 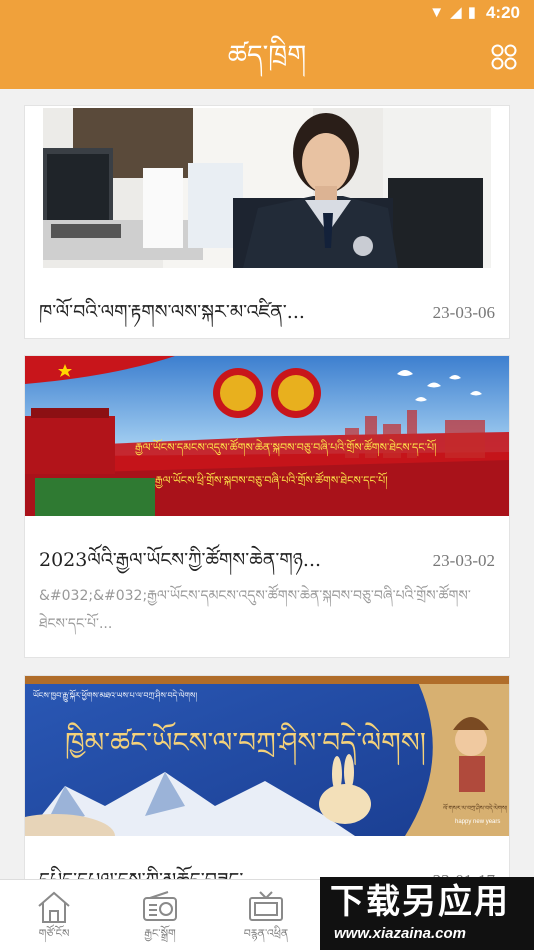 What do you see at coordinates (477, 822) in the screenshot?
I see `banner-happy-text: happy new years` at bounding box center [477, 822].